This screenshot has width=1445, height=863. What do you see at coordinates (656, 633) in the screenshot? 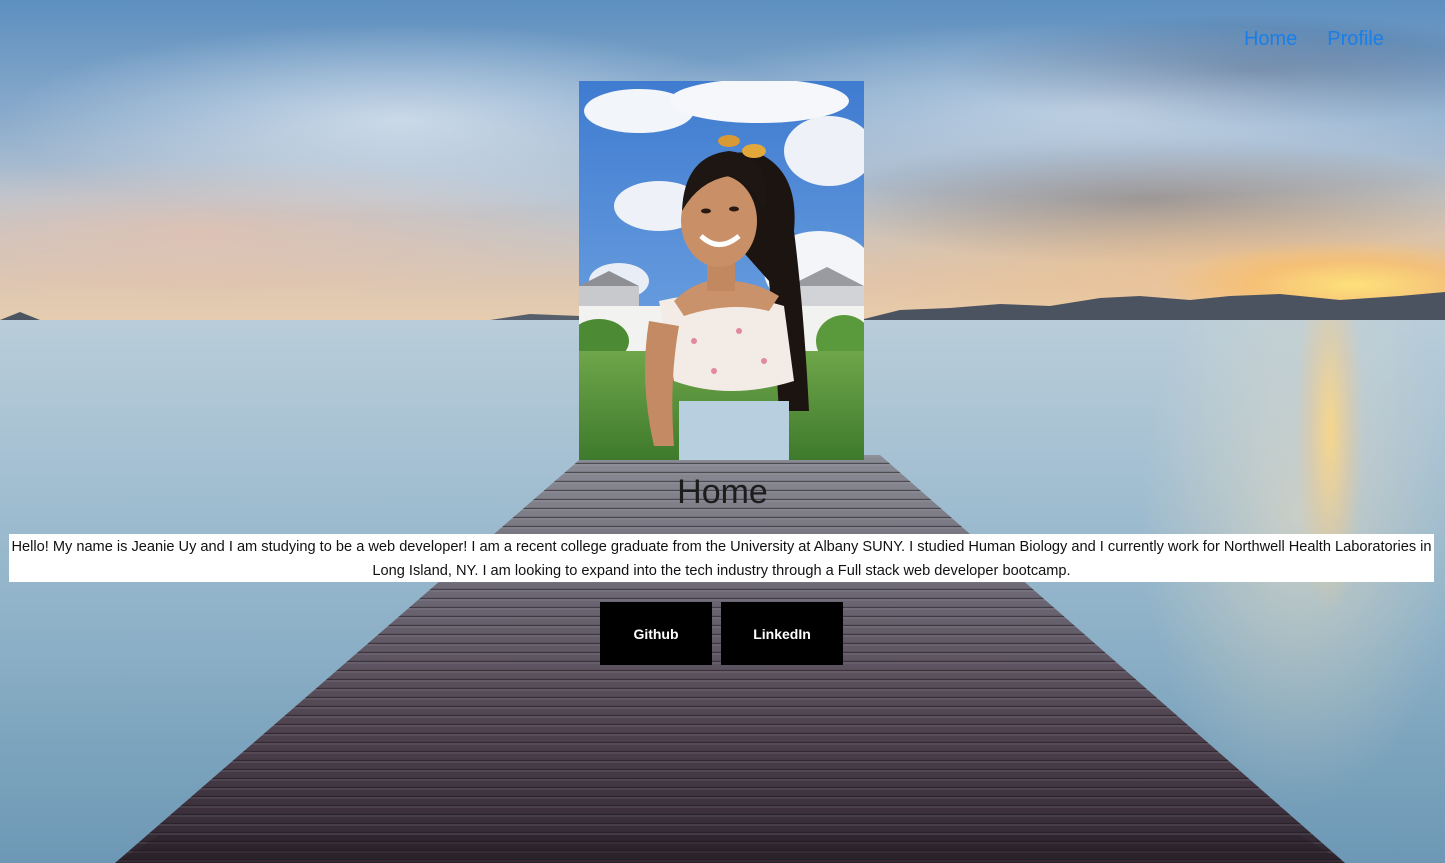
I see `github-button: Github` at bounding box center [656, 633].